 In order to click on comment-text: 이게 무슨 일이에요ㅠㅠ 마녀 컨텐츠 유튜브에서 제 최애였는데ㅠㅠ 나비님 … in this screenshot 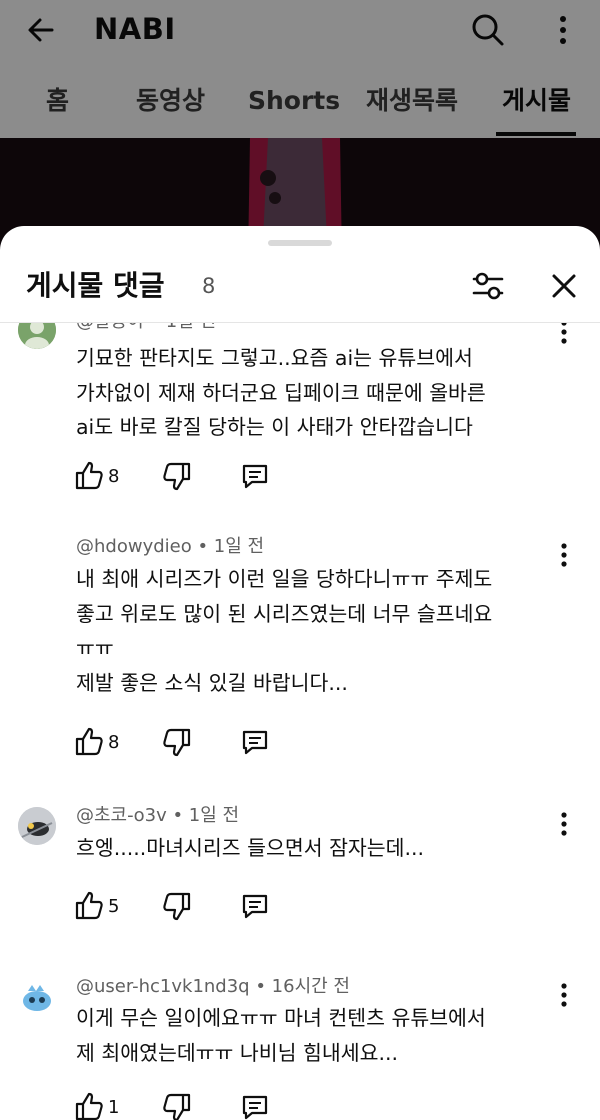, I will do `click(311, 1035)`.